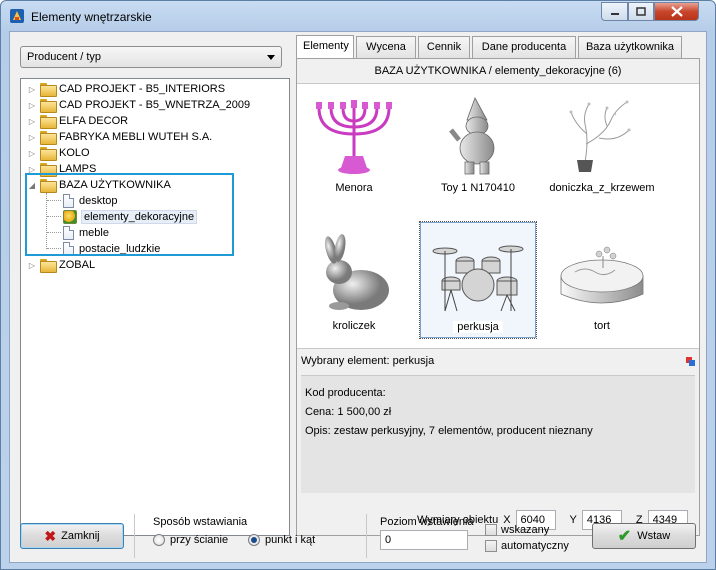 This screenshot has width=716, height=570. I want to click on drums-thumbnail, so click(478, 278).